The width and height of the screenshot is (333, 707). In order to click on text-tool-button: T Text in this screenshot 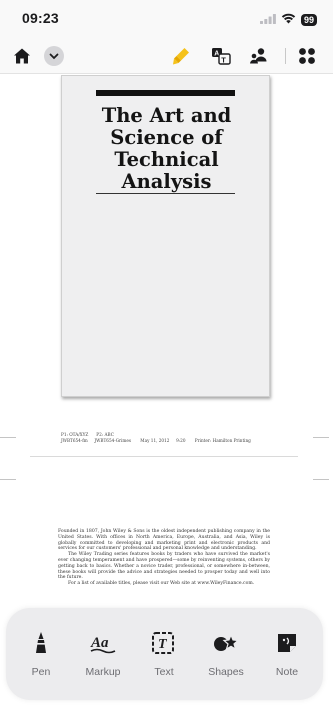, I will do `click(164, 654)`.